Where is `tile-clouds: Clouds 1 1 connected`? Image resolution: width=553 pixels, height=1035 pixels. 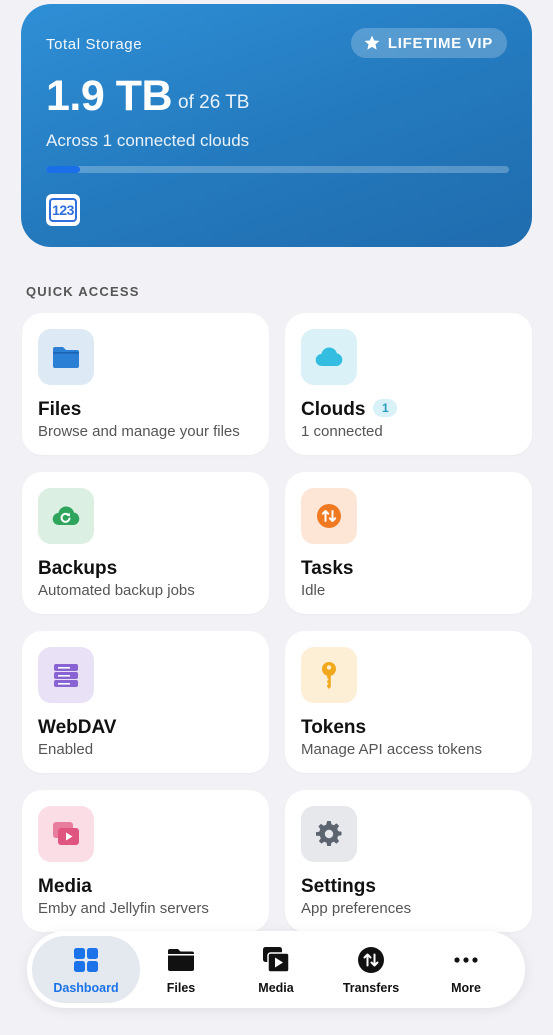 tile-clouds: Clouds 1 1 connected is located at coordinates (408, 384).